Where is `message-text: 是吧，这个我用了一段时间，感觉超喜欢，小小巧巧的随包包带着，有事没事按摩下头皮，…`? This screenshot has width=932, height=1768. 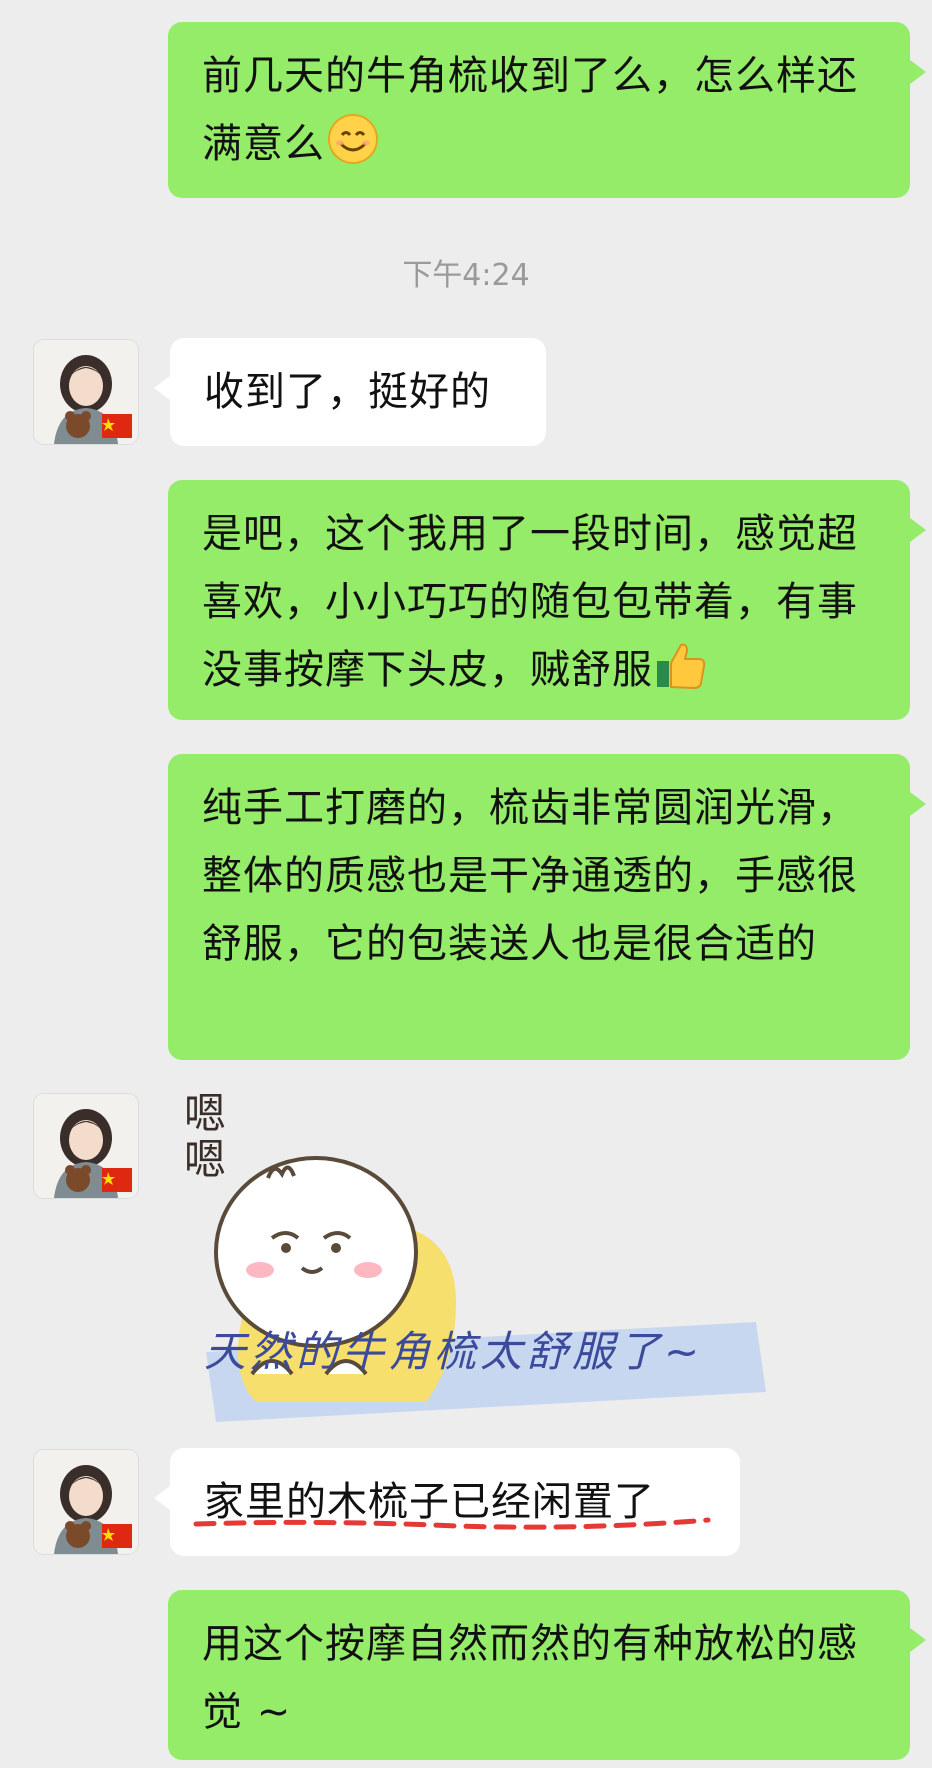 message-text: 是吧，这个我用了一段时间，感觉超喜欢，小小巧巧的随包包带着，有事没事按摩下头皮，… is located at coordinates (530, 602).